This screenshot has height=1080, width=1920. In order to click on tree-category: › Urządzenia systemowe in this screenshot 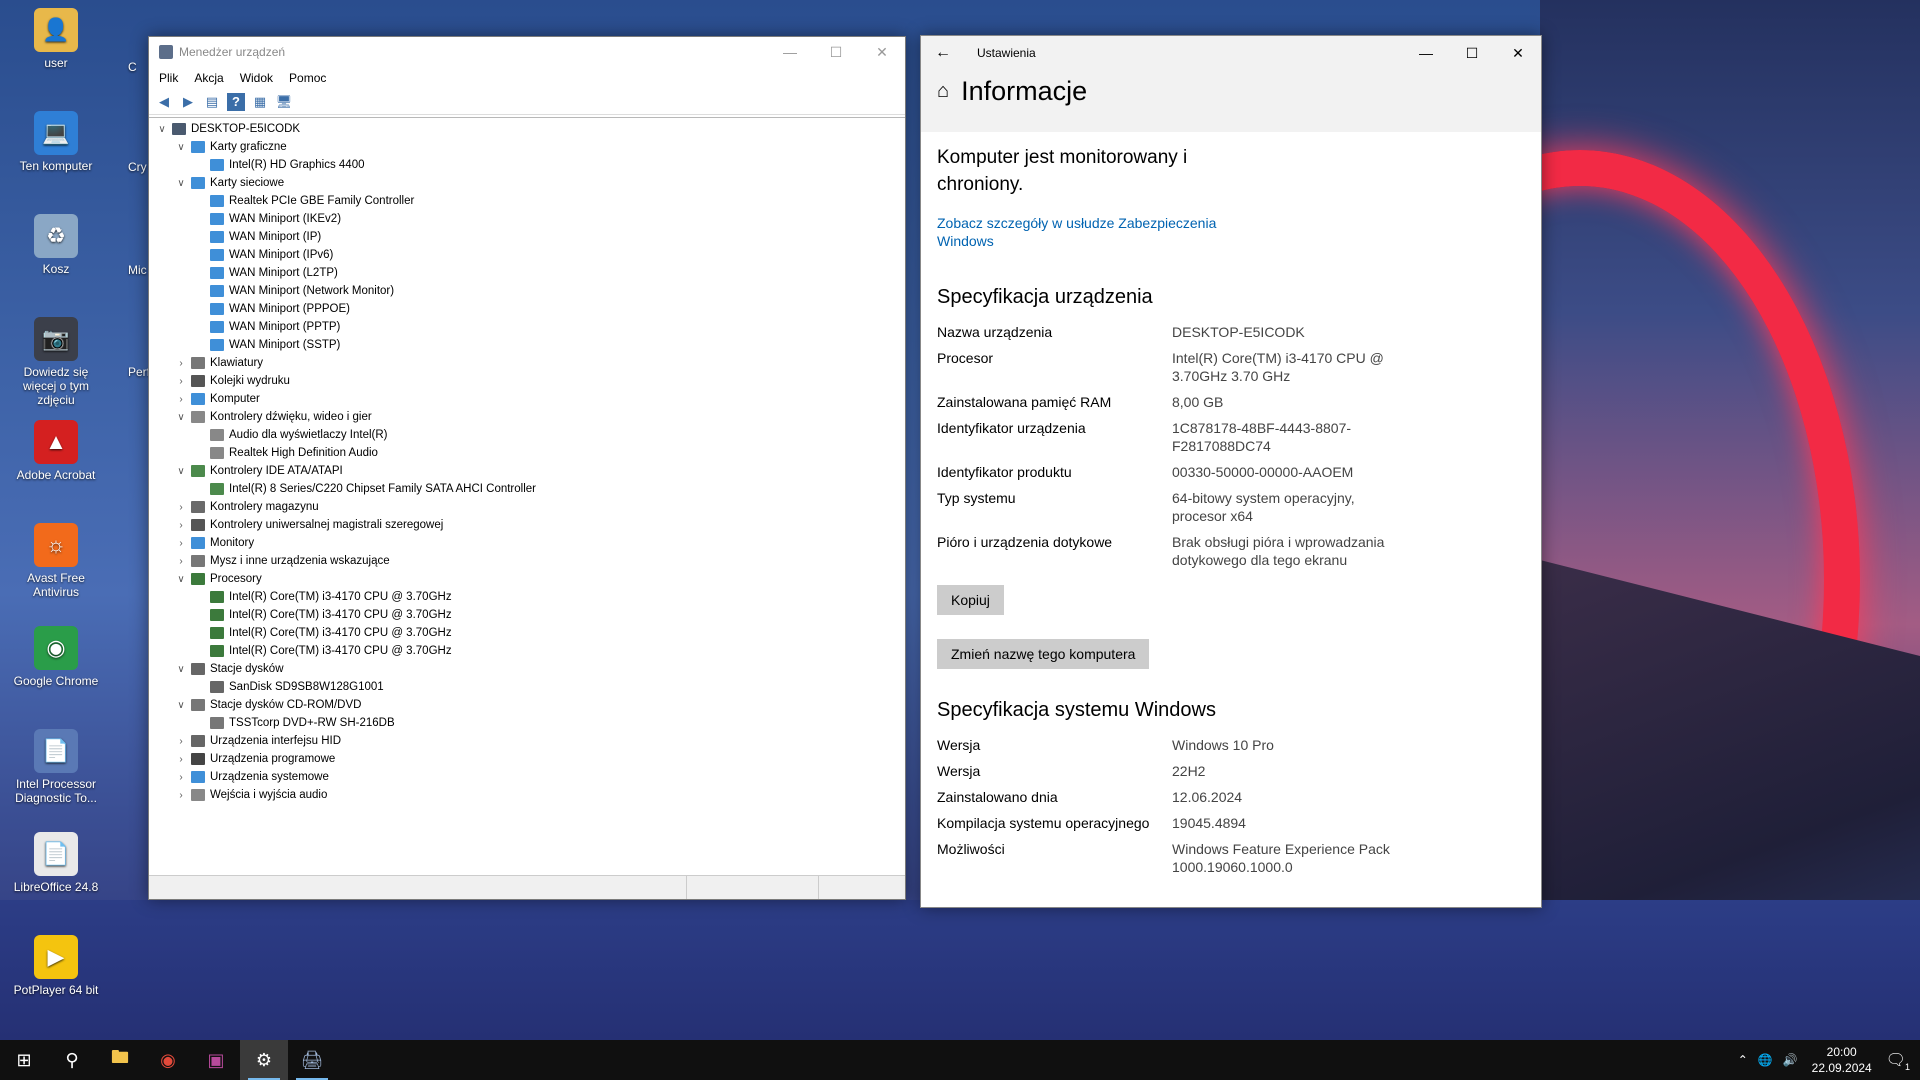, I will do `click(527, 777)`.